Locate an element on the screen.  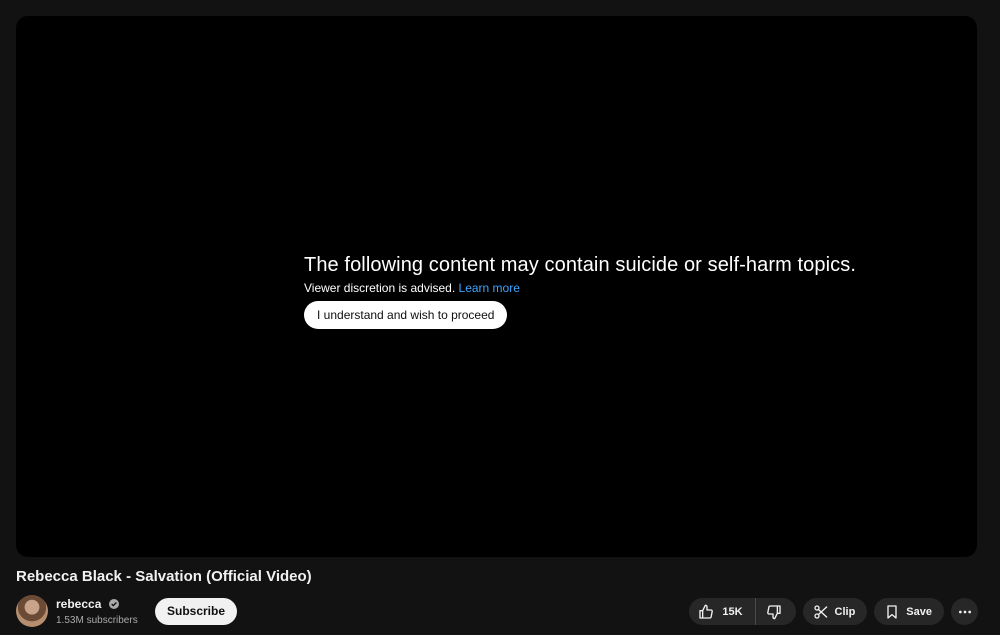
dislike-button is located at coordinates (776, 611).